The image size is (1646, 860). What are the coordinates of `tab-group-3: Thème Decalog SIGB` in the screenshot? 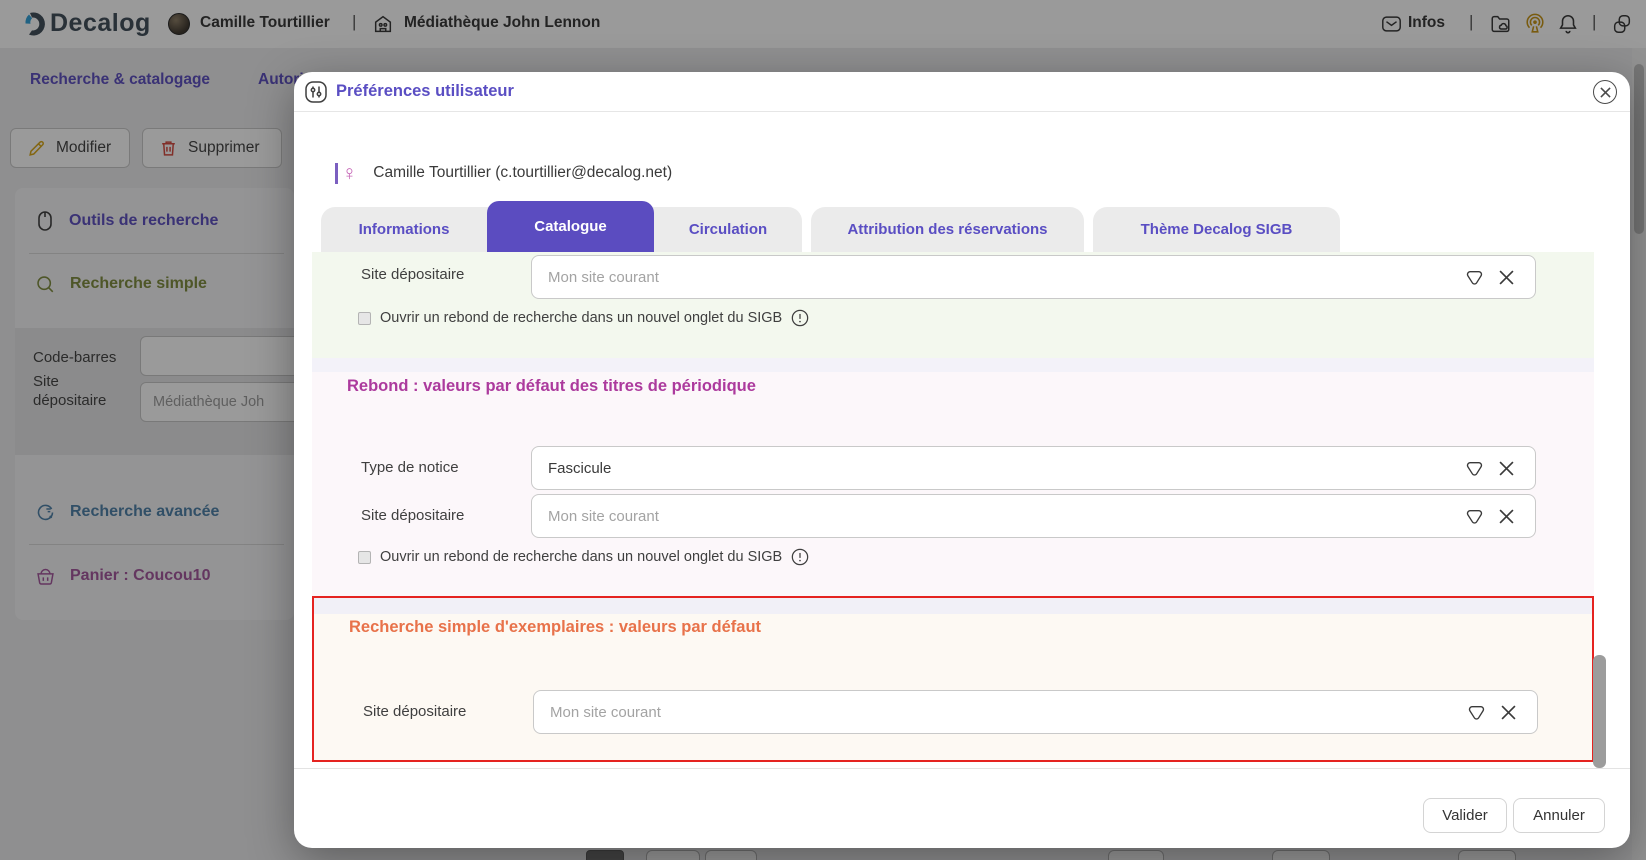 It's located at (1216, 229).